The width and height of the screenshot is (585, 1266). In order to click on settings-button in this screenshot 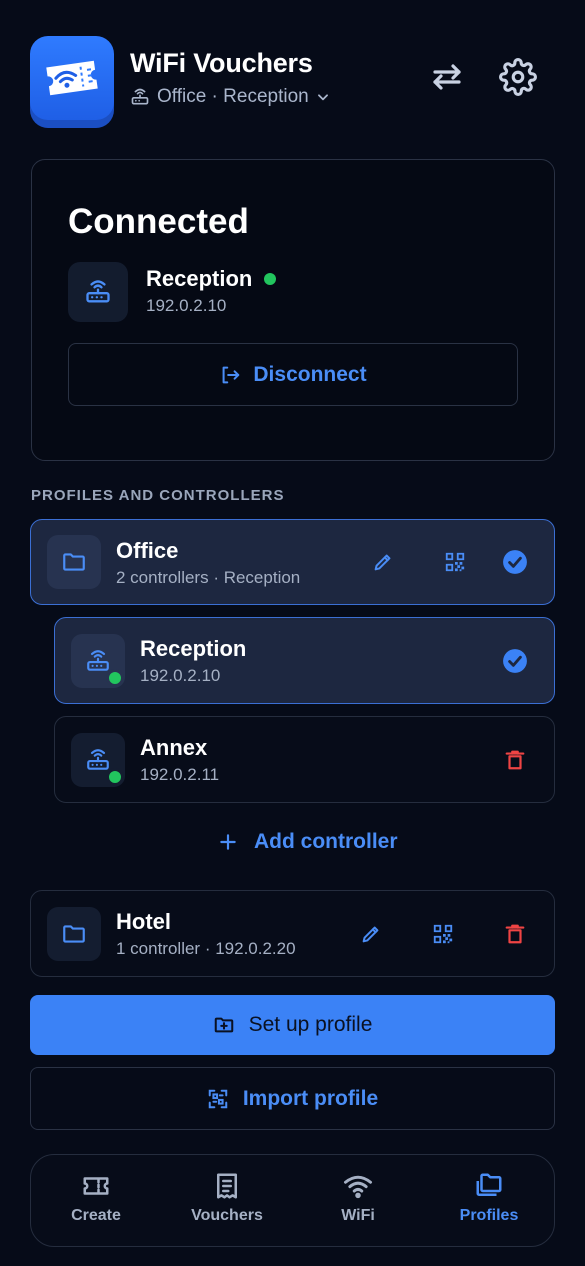, I will do `click(518, 77)`.